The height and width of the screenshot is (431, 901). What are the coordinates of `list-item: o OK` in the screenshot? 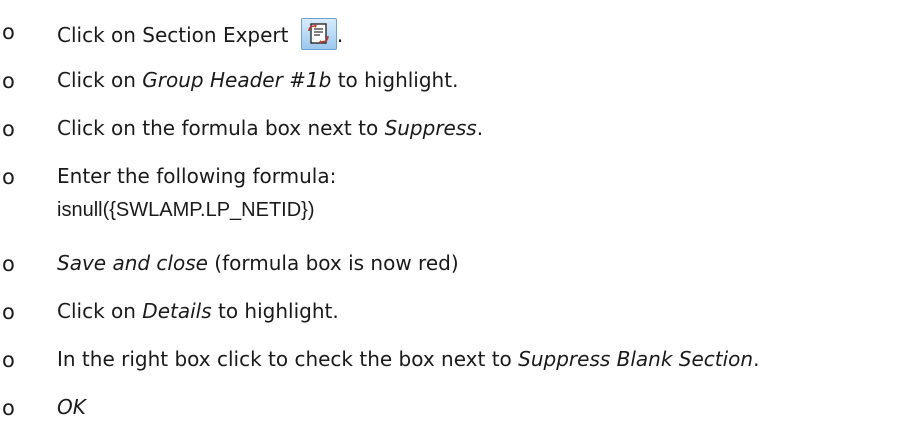 It's located at (450, 408).